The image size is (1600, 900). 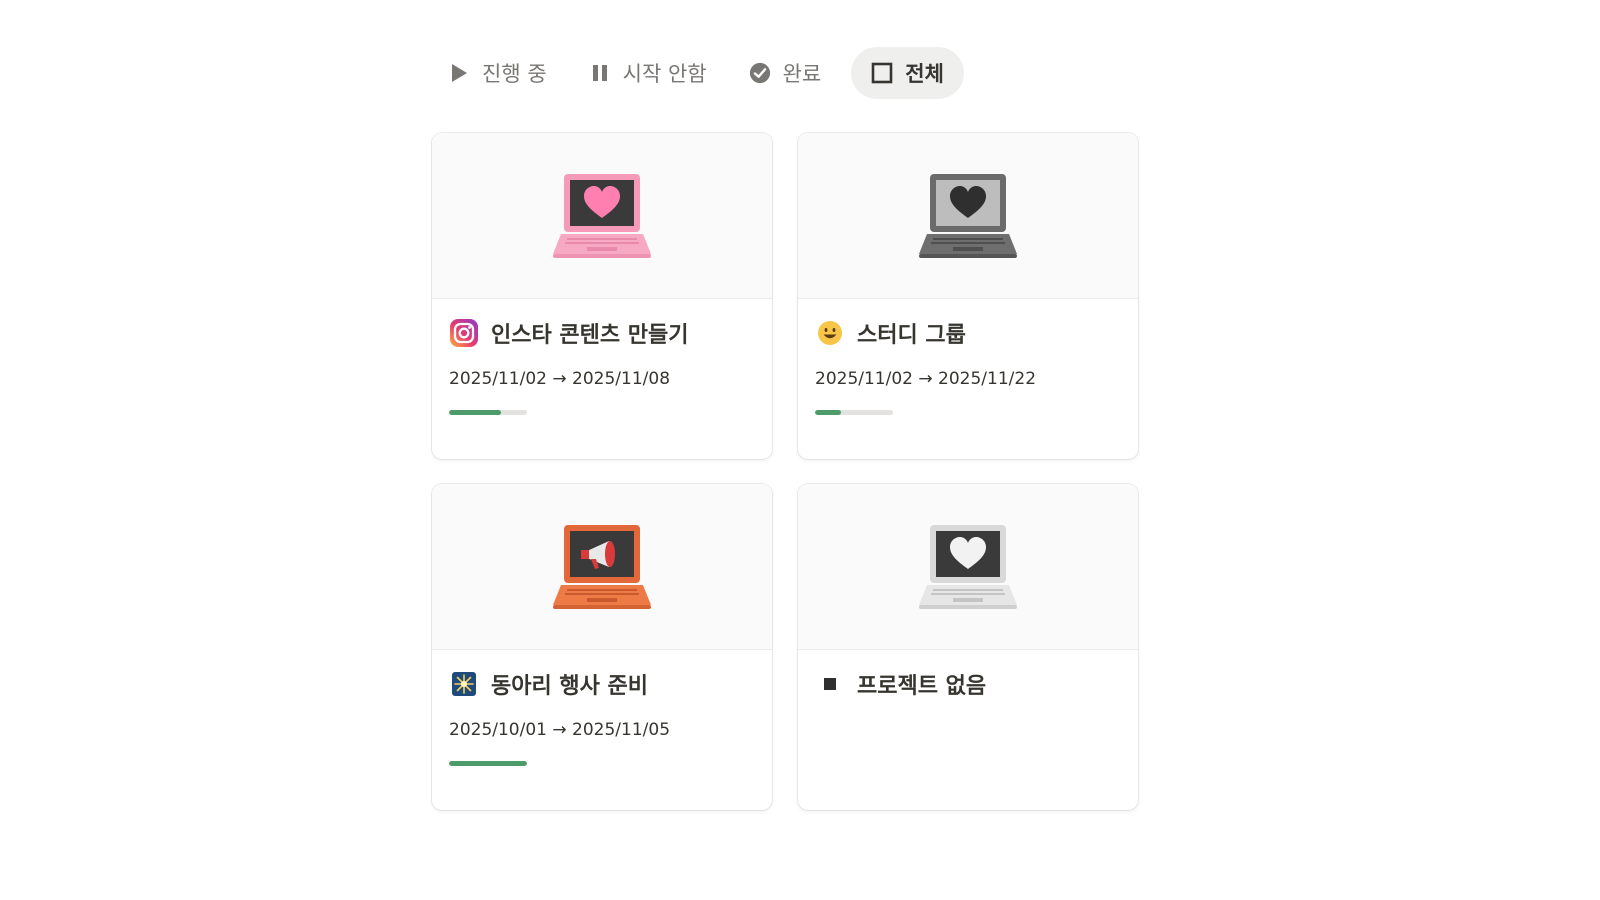 I want to click on tab-label: 시작 안함, so click(x=664, y=74).